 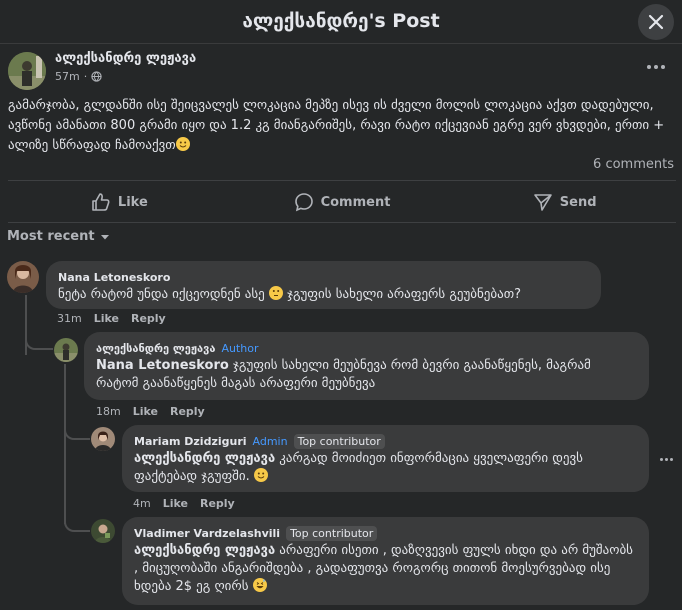 I want to click on comment-meta: 4m Like Reply, so click(x=184, y=503).